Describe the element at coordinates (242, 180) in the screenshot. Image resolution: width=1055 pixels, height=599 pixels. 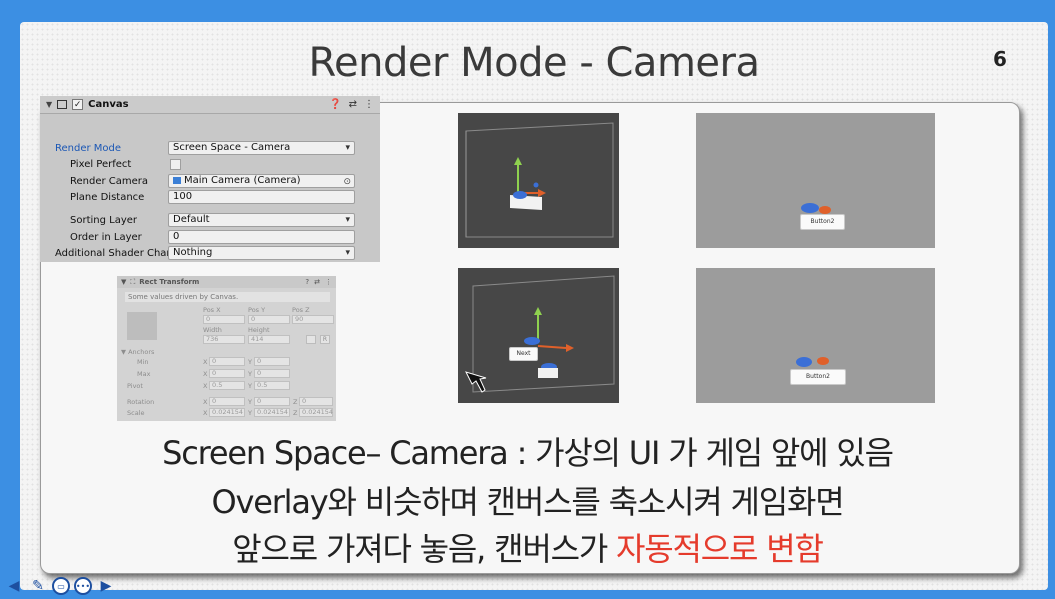
I see `render-camera-value: Main Camera (Camera)` at that location.